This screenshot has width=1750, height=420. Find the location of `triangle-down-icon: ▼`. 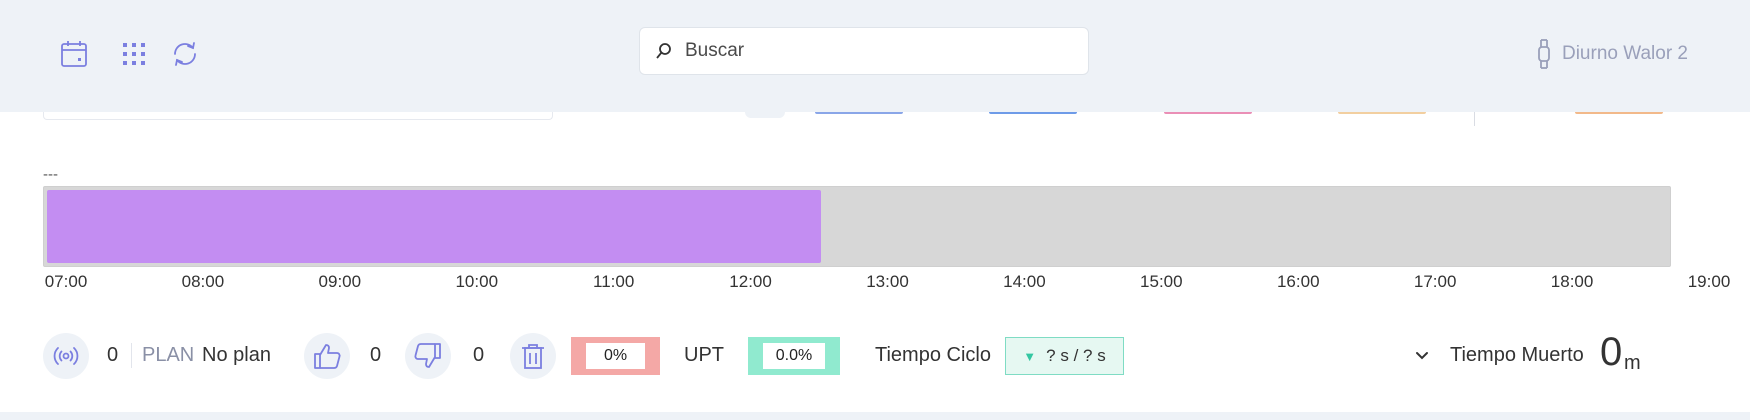

triangle-down-icon: ▼ is located at coordinates (1030, 356).